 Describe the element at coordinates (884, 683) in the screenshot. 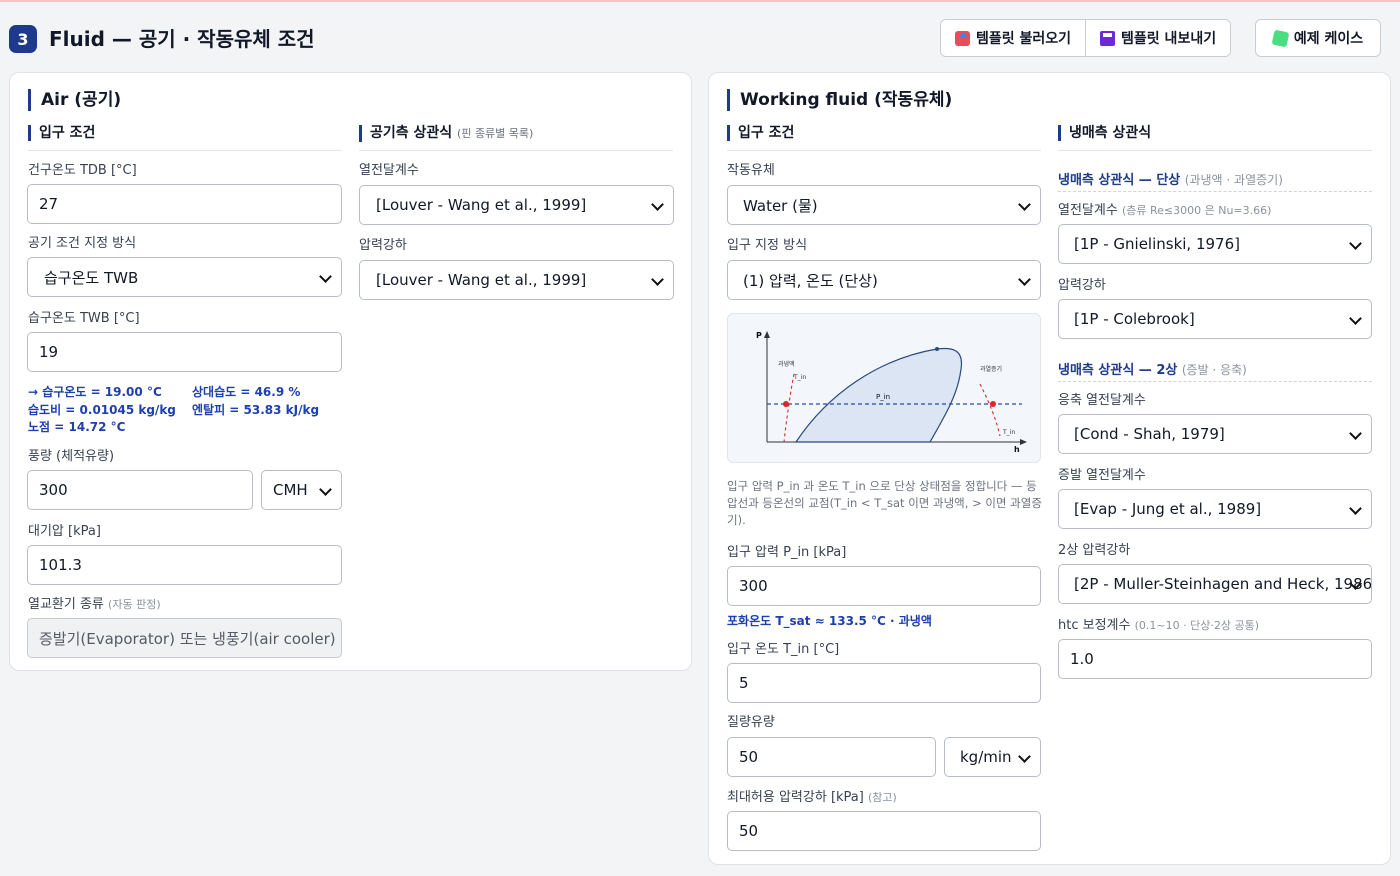

I see `tin-input: 5` at that location.